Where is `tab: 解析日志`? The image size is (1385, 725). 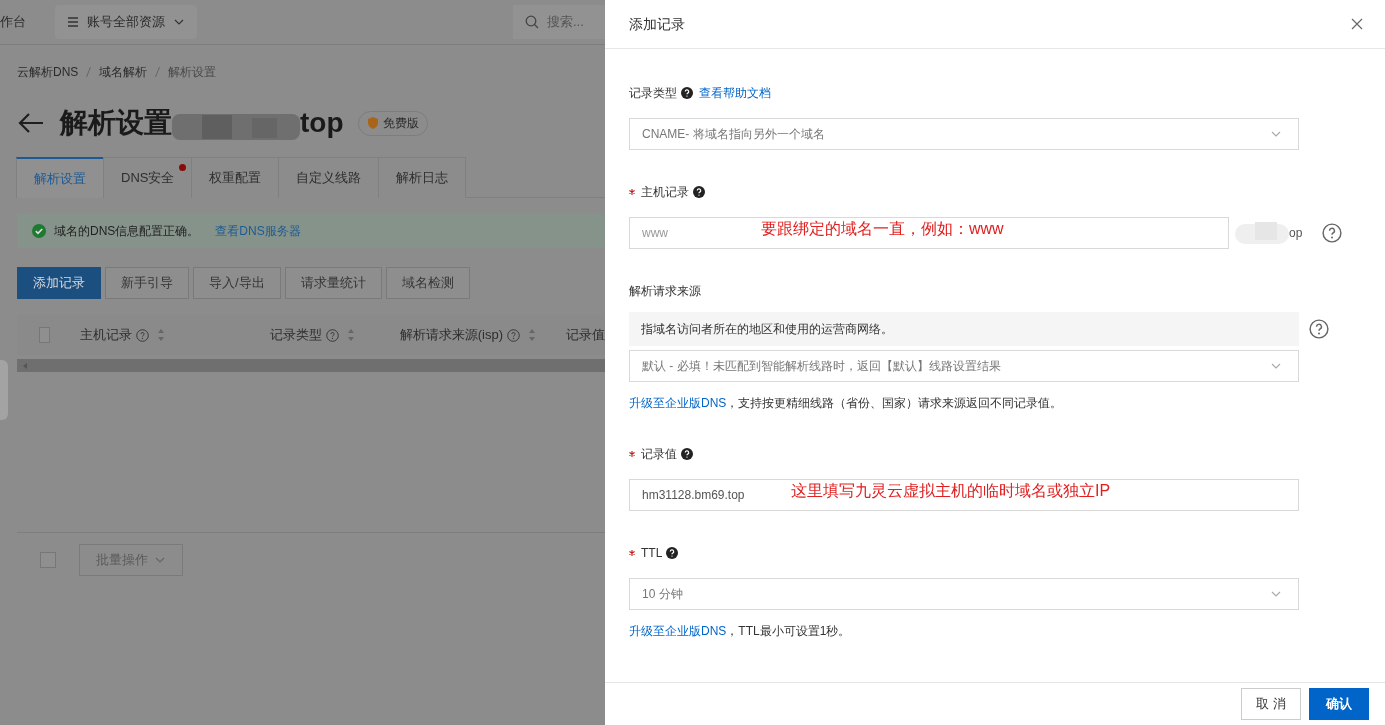
tab: 解析日志 is located at coordinates (422, 177).